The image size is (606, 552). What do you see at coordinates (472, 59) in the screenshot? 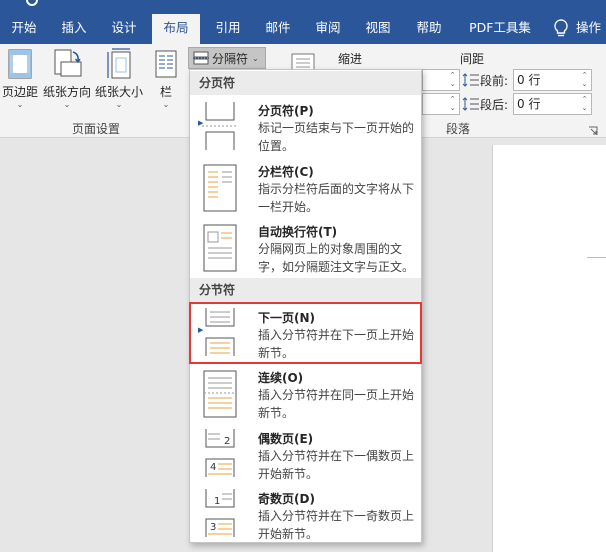
I see `spacing-label: 间距` at bounding box center [472, 59].